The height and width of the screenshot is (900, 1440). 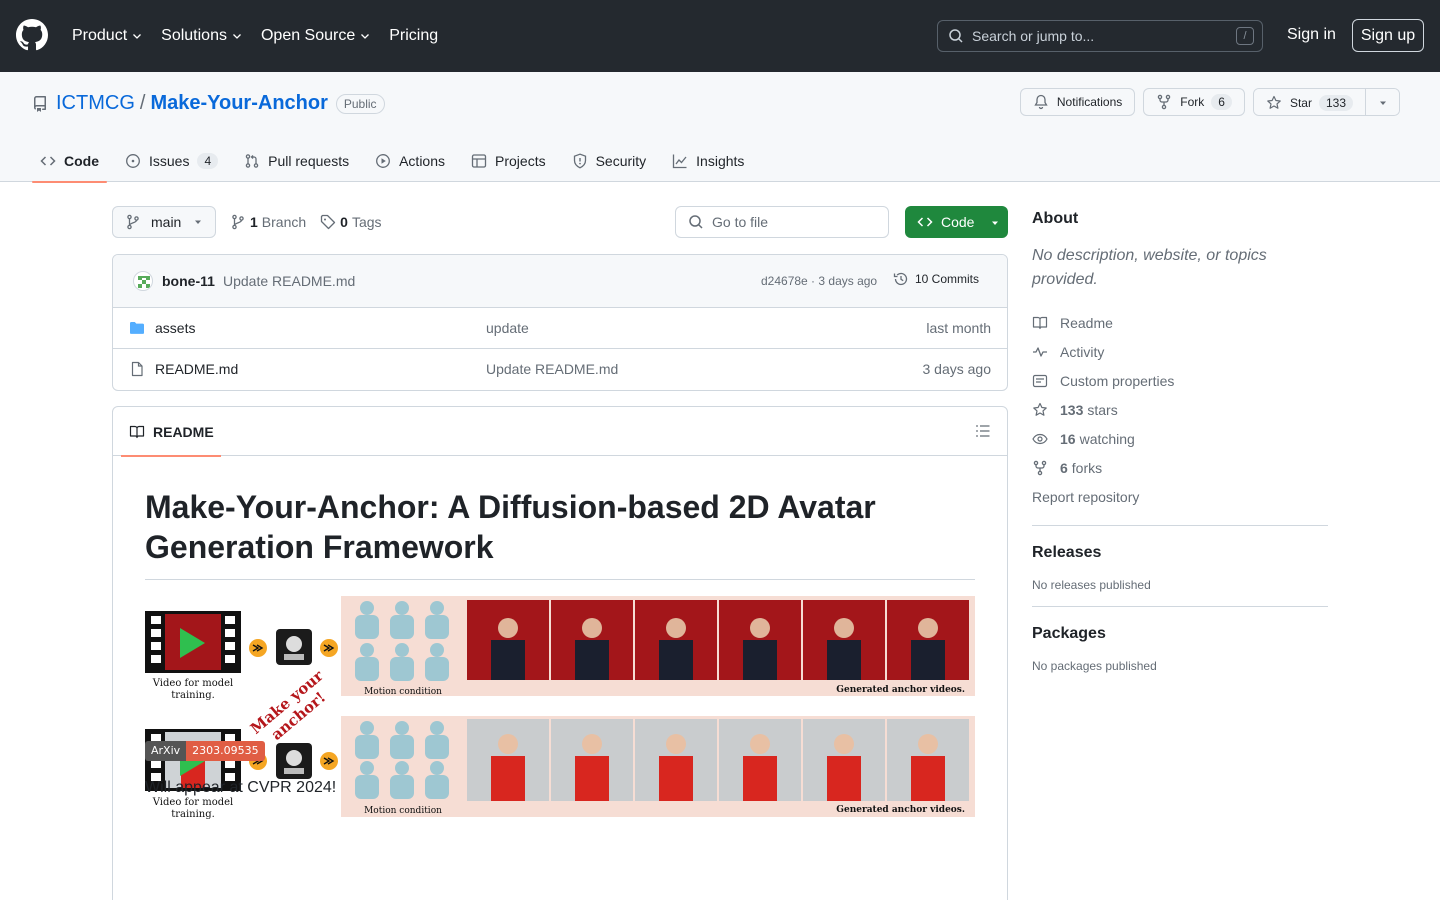 What do you see at coordinates (1072, 409) in the screenshot?
I see `stars-count: 133` at bounding box center [1072, 409].